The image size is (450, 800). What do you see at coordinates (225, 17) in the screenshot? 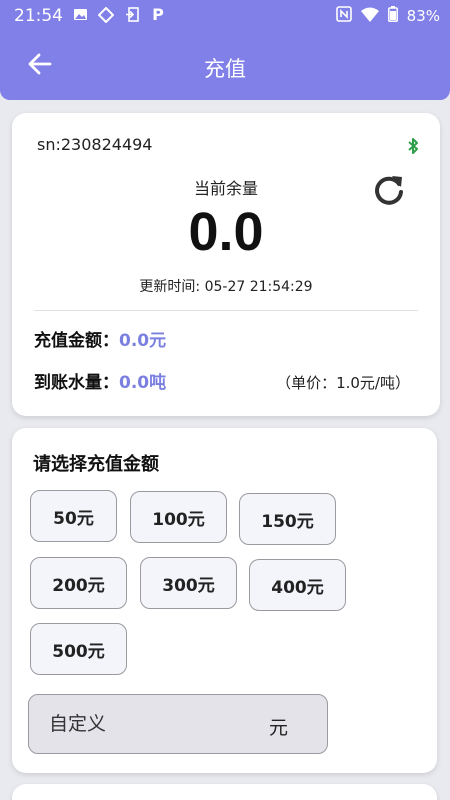
I see `status-bar: 21:54 P 83%` at bounding box center [225, 17].